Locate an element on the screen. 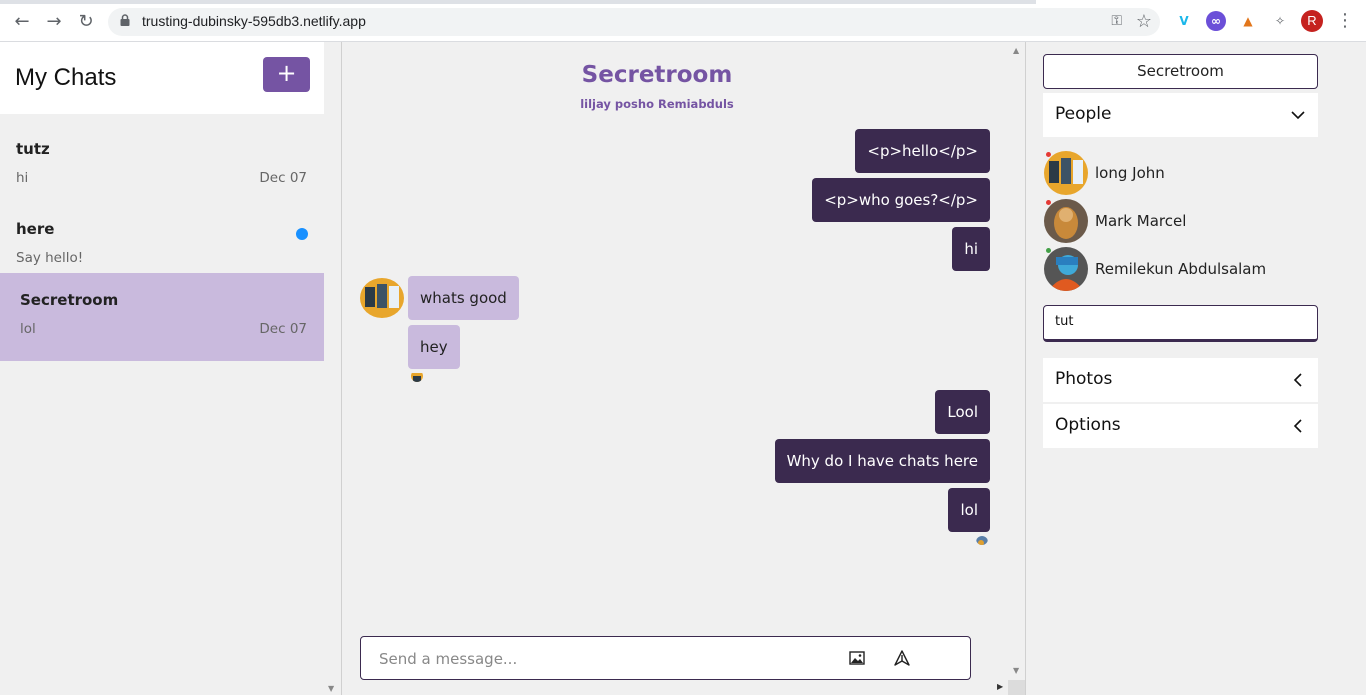  add-member-field is located at coordinates (1180, 323).